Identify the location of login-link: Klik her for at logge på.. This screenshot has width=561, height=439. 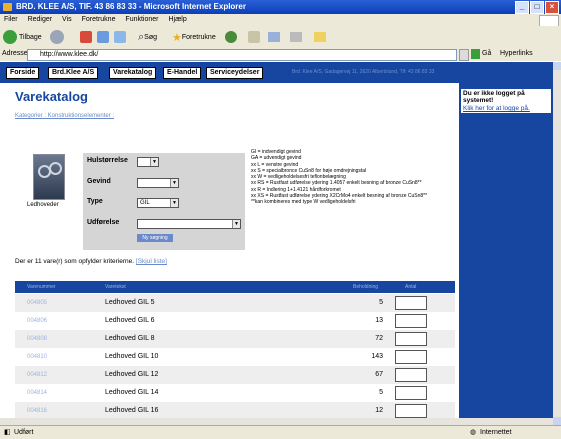
(506, 108).